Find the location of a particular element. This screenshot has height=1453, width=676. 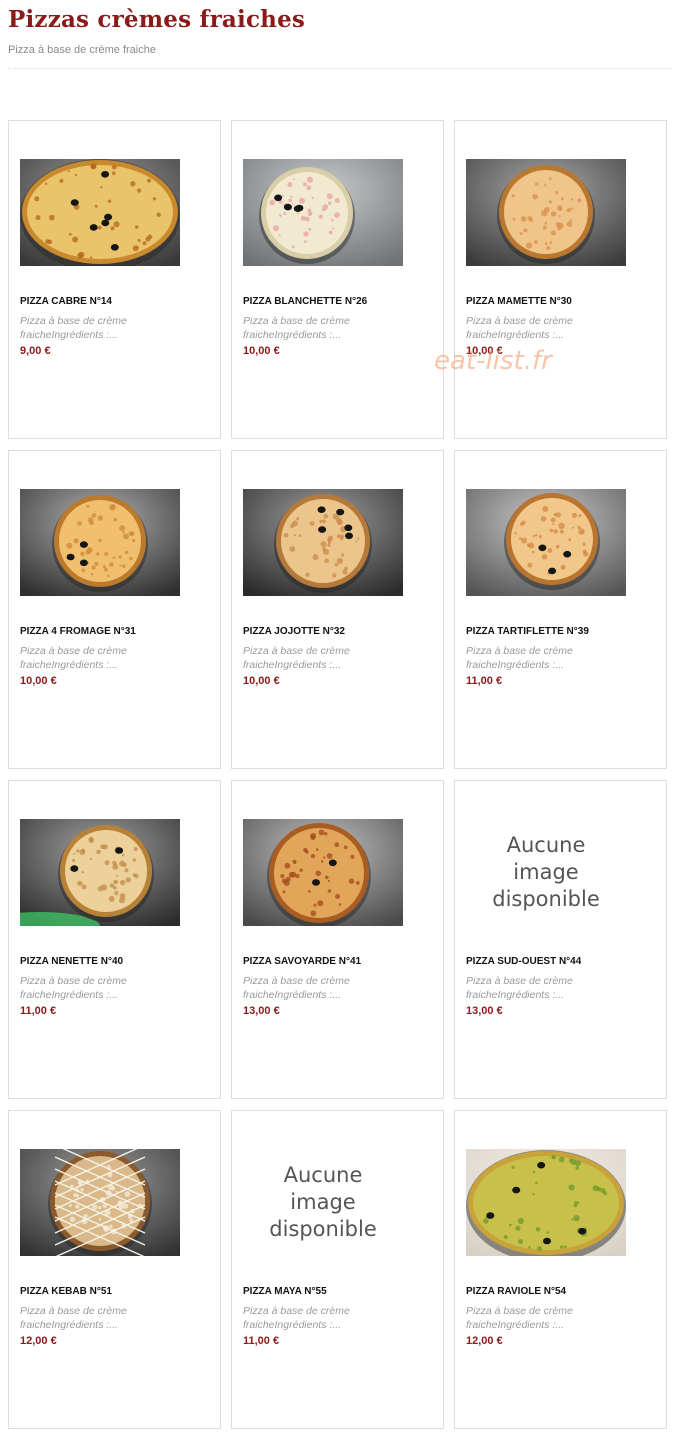

product-name: PIZZA MAMETTE N°30 is located at coordinates (519, 301).